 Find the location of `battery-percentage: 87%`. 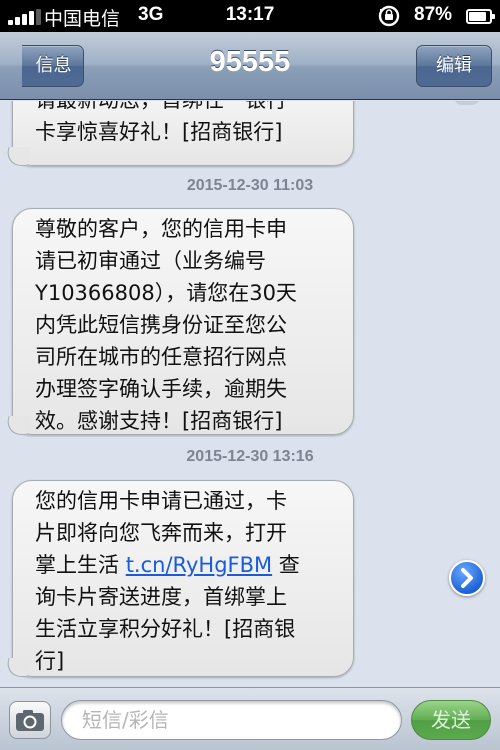

battery-percentage: 87% is located at coordinates (433, 14).